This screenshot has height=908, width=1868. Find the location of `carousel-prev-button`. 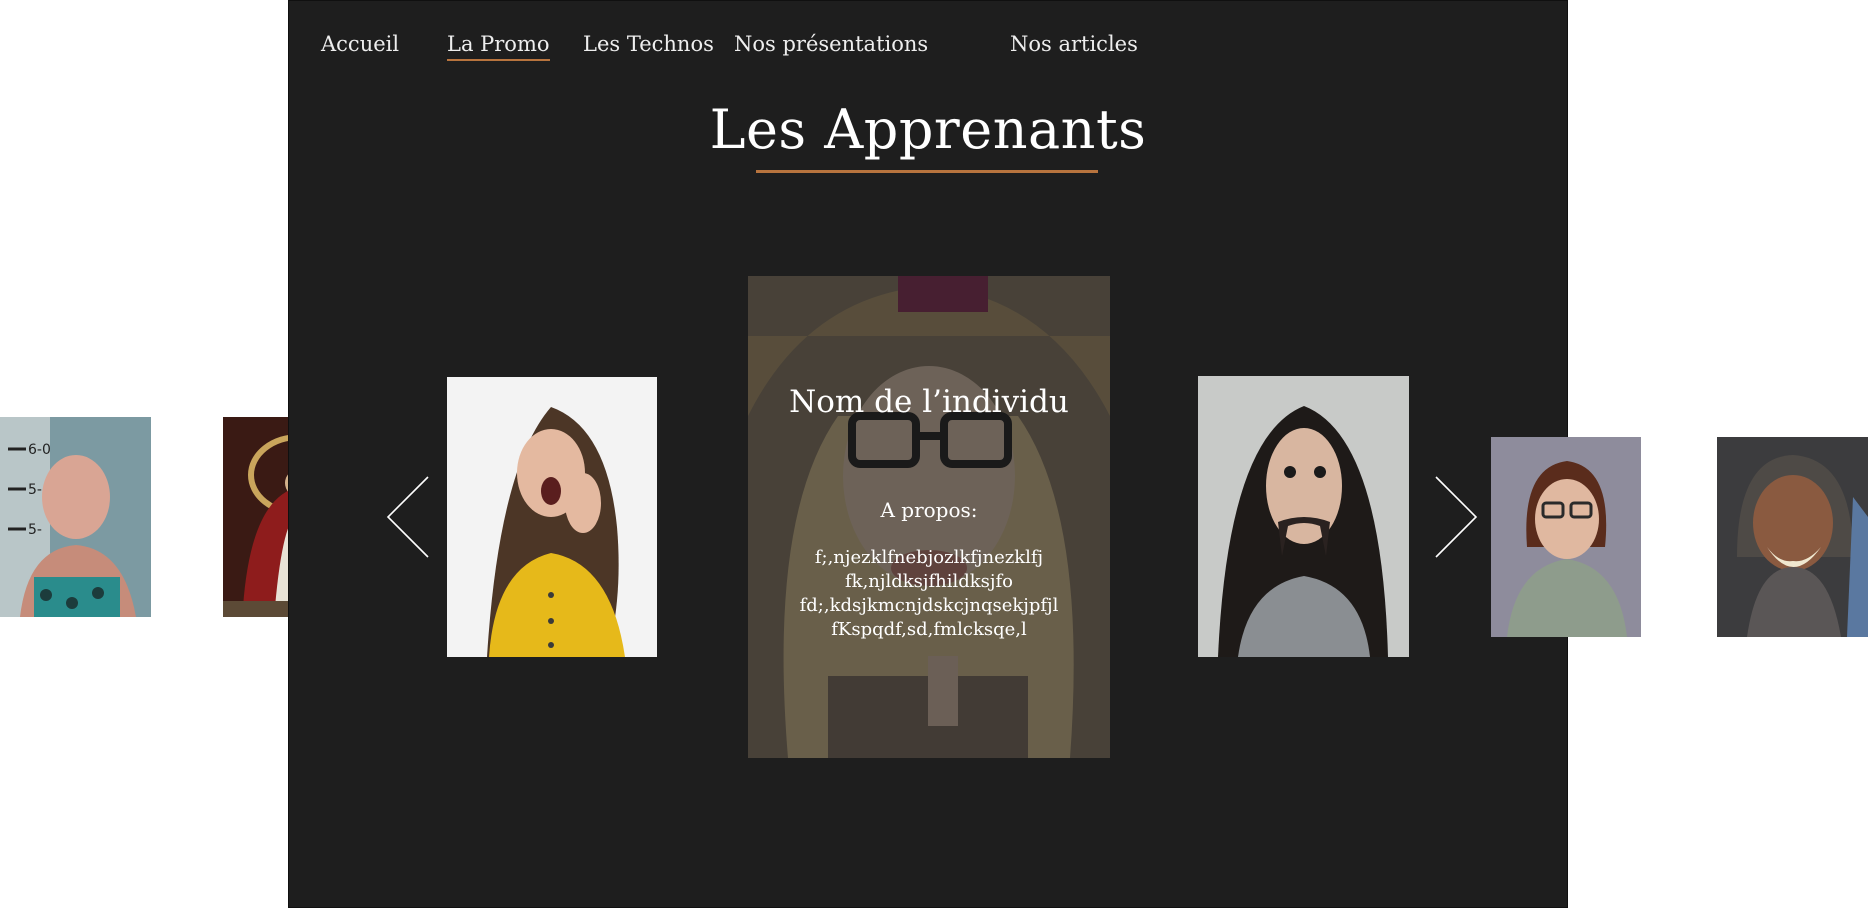

carousel-prev-button is located at coordinates (408, 517).